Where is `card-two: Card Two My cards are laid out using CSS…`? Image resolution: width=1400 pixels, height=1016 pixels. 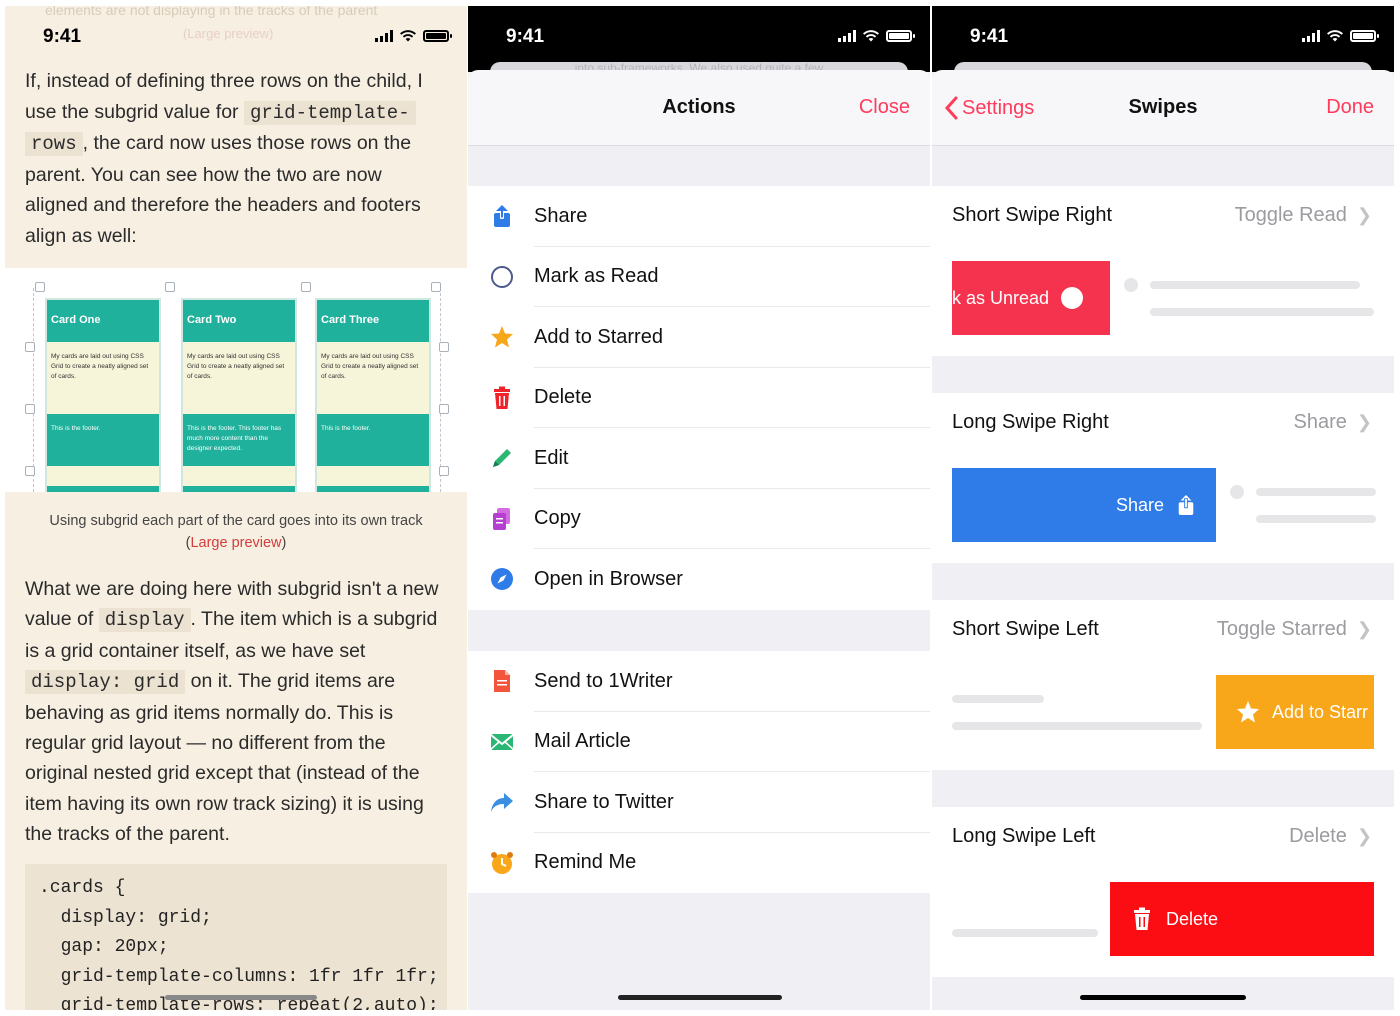 card-two: Card Two My cards are laid out using CSS… is located at coordinates (239, 395).